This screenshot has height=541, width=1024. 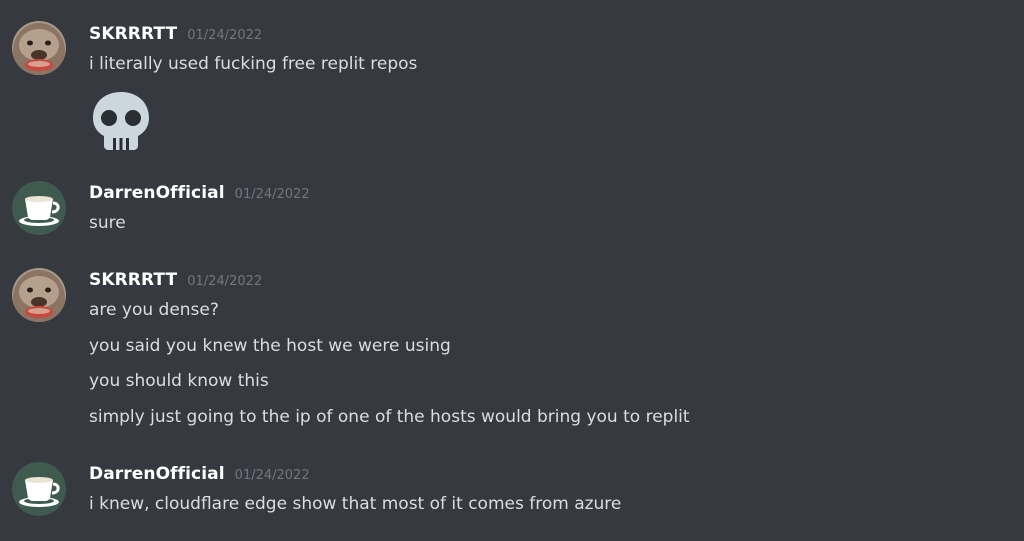 I want to click on skull-icon, so click(x=121, y=120).